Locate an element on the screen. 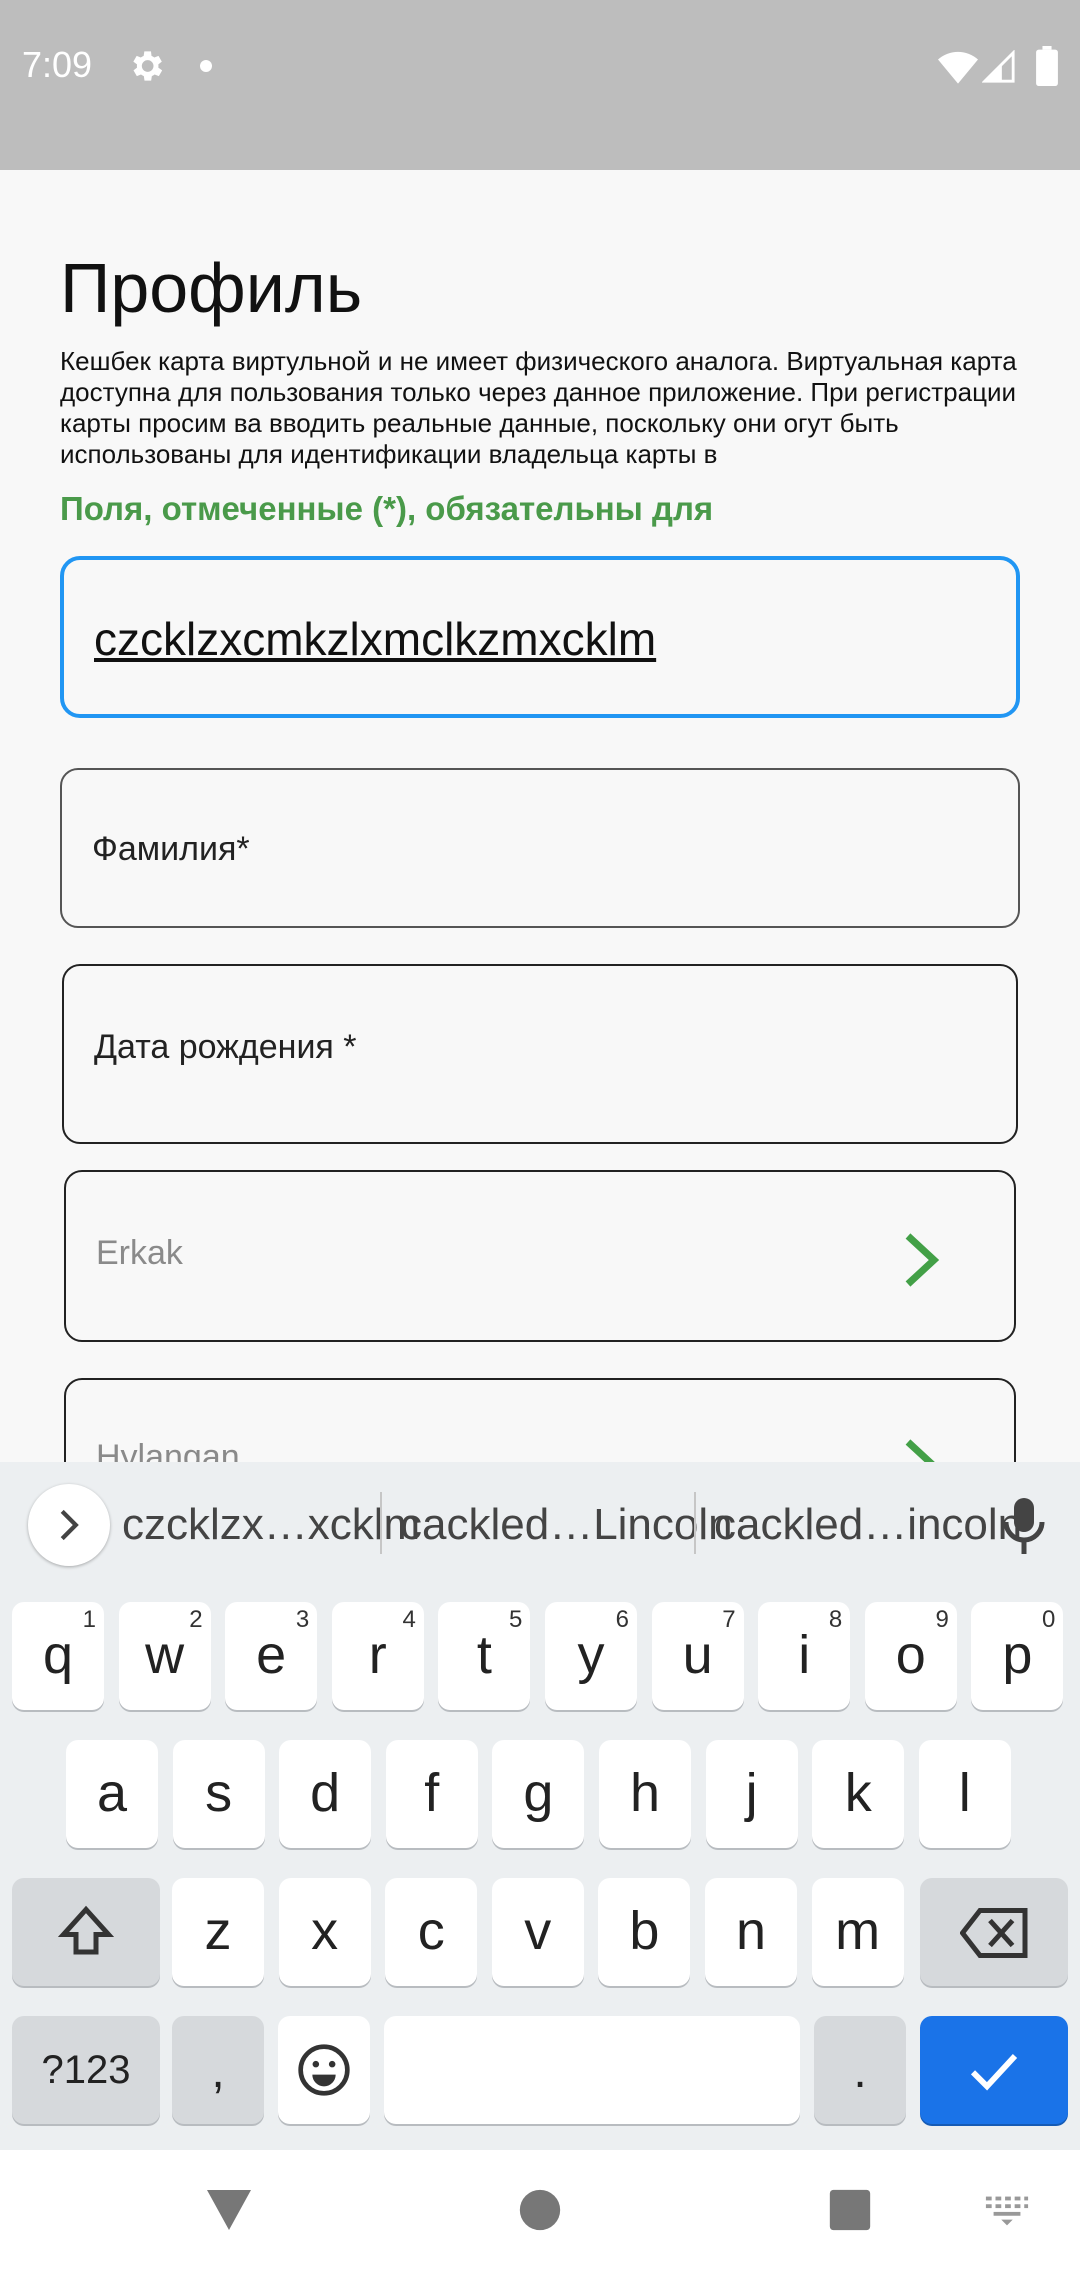 This screenshot has width=1080, height=2280. key-b: b is located at coordinates (644, 1932).